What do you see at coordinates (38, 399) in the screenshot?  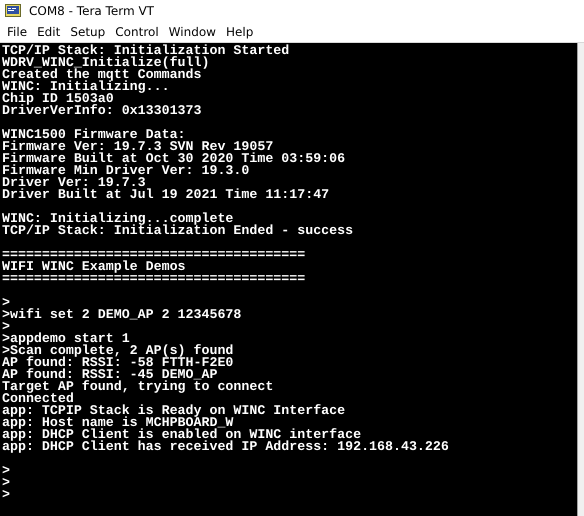 I see `terminal-line: Connected` at bounding box center [38, 399].